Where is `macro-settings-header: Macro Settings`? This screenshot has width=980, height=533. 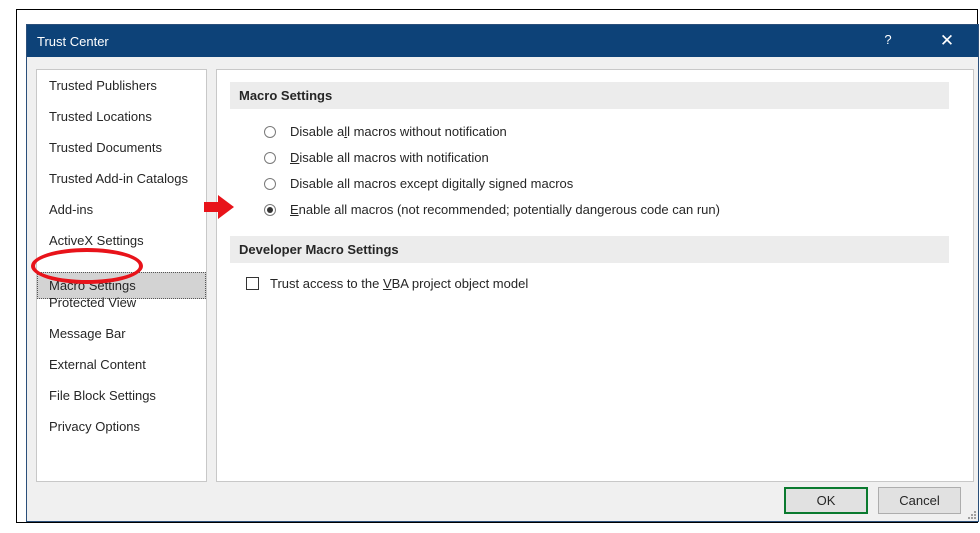 macro-settings-header: Macro Settings is located at coordinates (589, 95).